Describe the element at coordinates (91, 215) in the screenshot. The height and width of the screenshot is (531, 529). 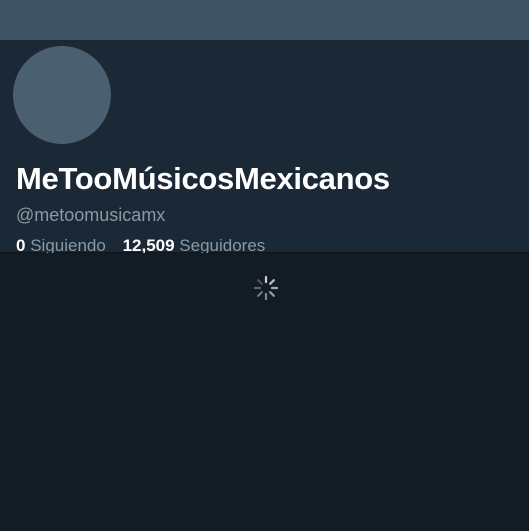
I see `profile-handle: @metoomusicamx` at that location.